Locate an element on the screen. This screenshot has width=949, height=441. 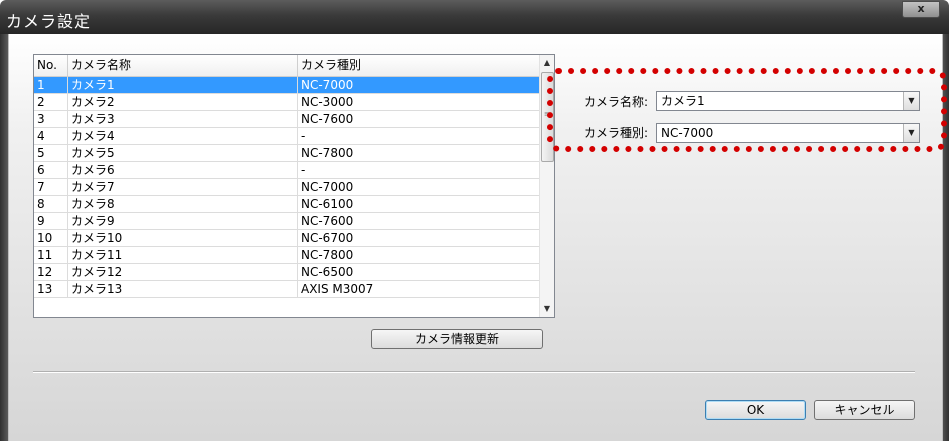
window-title: カメラ設定 is located at coordinates (49, 21).